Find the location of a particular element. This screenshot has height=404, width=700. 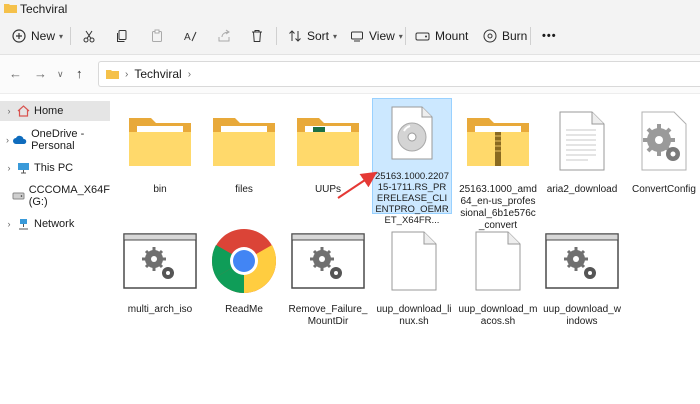

breadcrumb-item: Techviral is located at coordinates (157, 74).